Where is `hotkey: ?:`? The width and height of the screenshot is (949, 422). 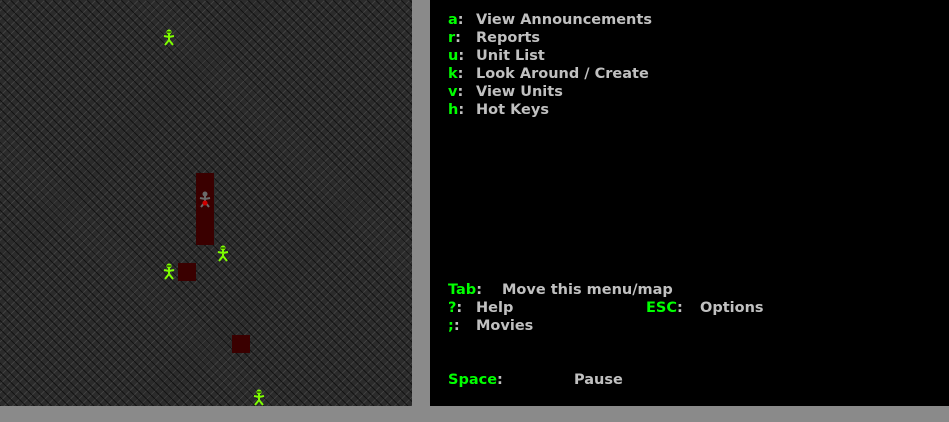 hotkey: ?: is located at coordinates (455, 308).